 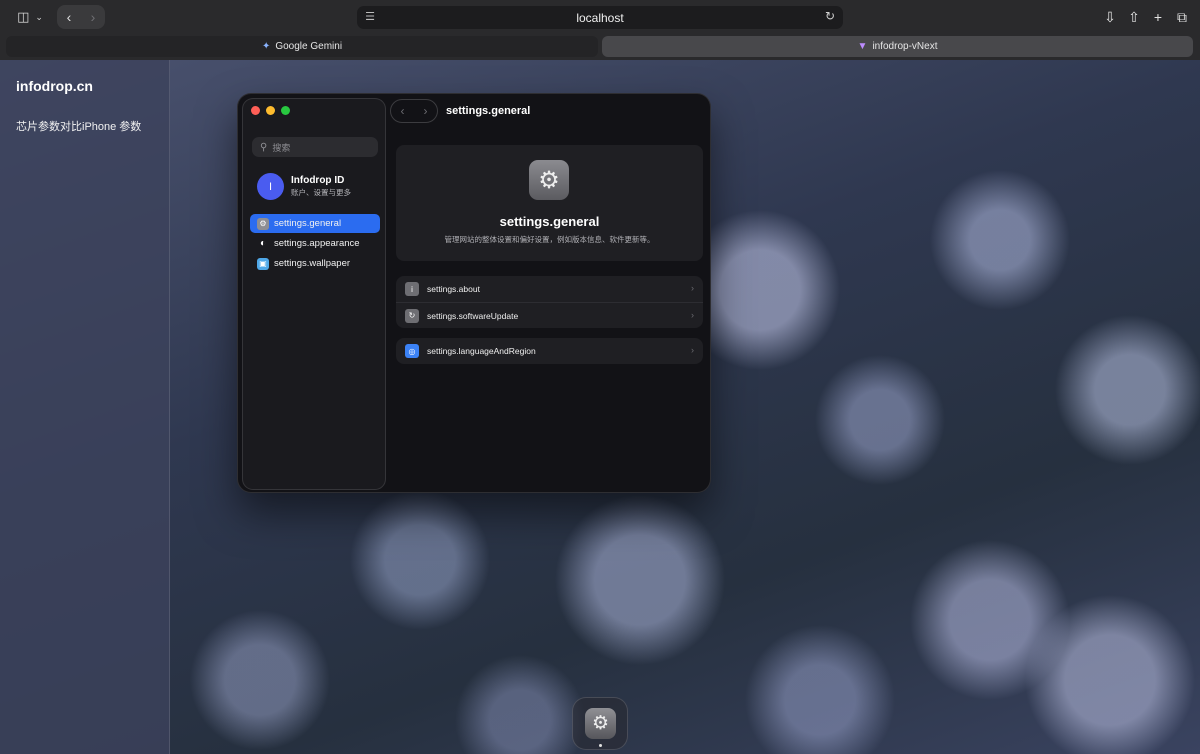 I want to click on settings-header: ‹ › settings.general, so click(x=460, y=111).